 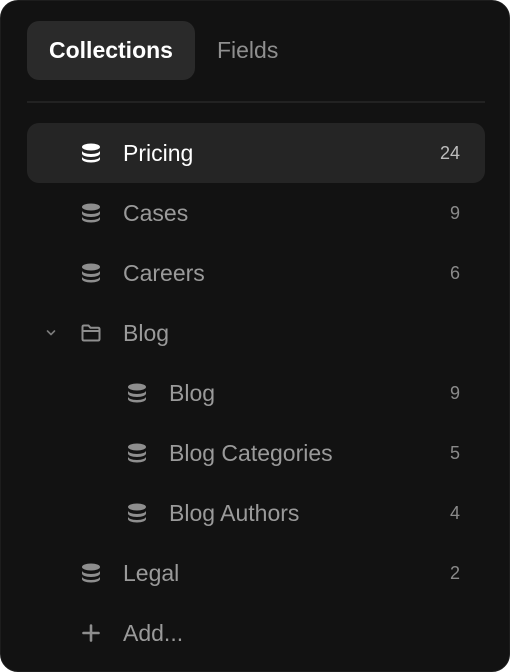 I want to click on folder-icon, so click(x=91, y=333).